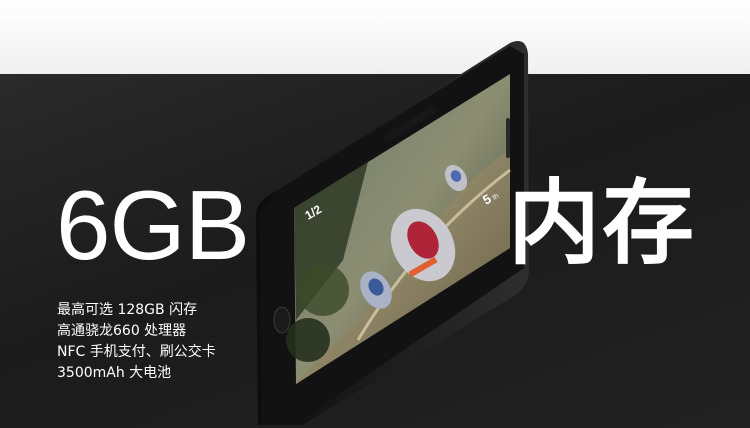 This screenshot has width=750, height=428. I want to click on headline-label: 内存, so click(602, 223).